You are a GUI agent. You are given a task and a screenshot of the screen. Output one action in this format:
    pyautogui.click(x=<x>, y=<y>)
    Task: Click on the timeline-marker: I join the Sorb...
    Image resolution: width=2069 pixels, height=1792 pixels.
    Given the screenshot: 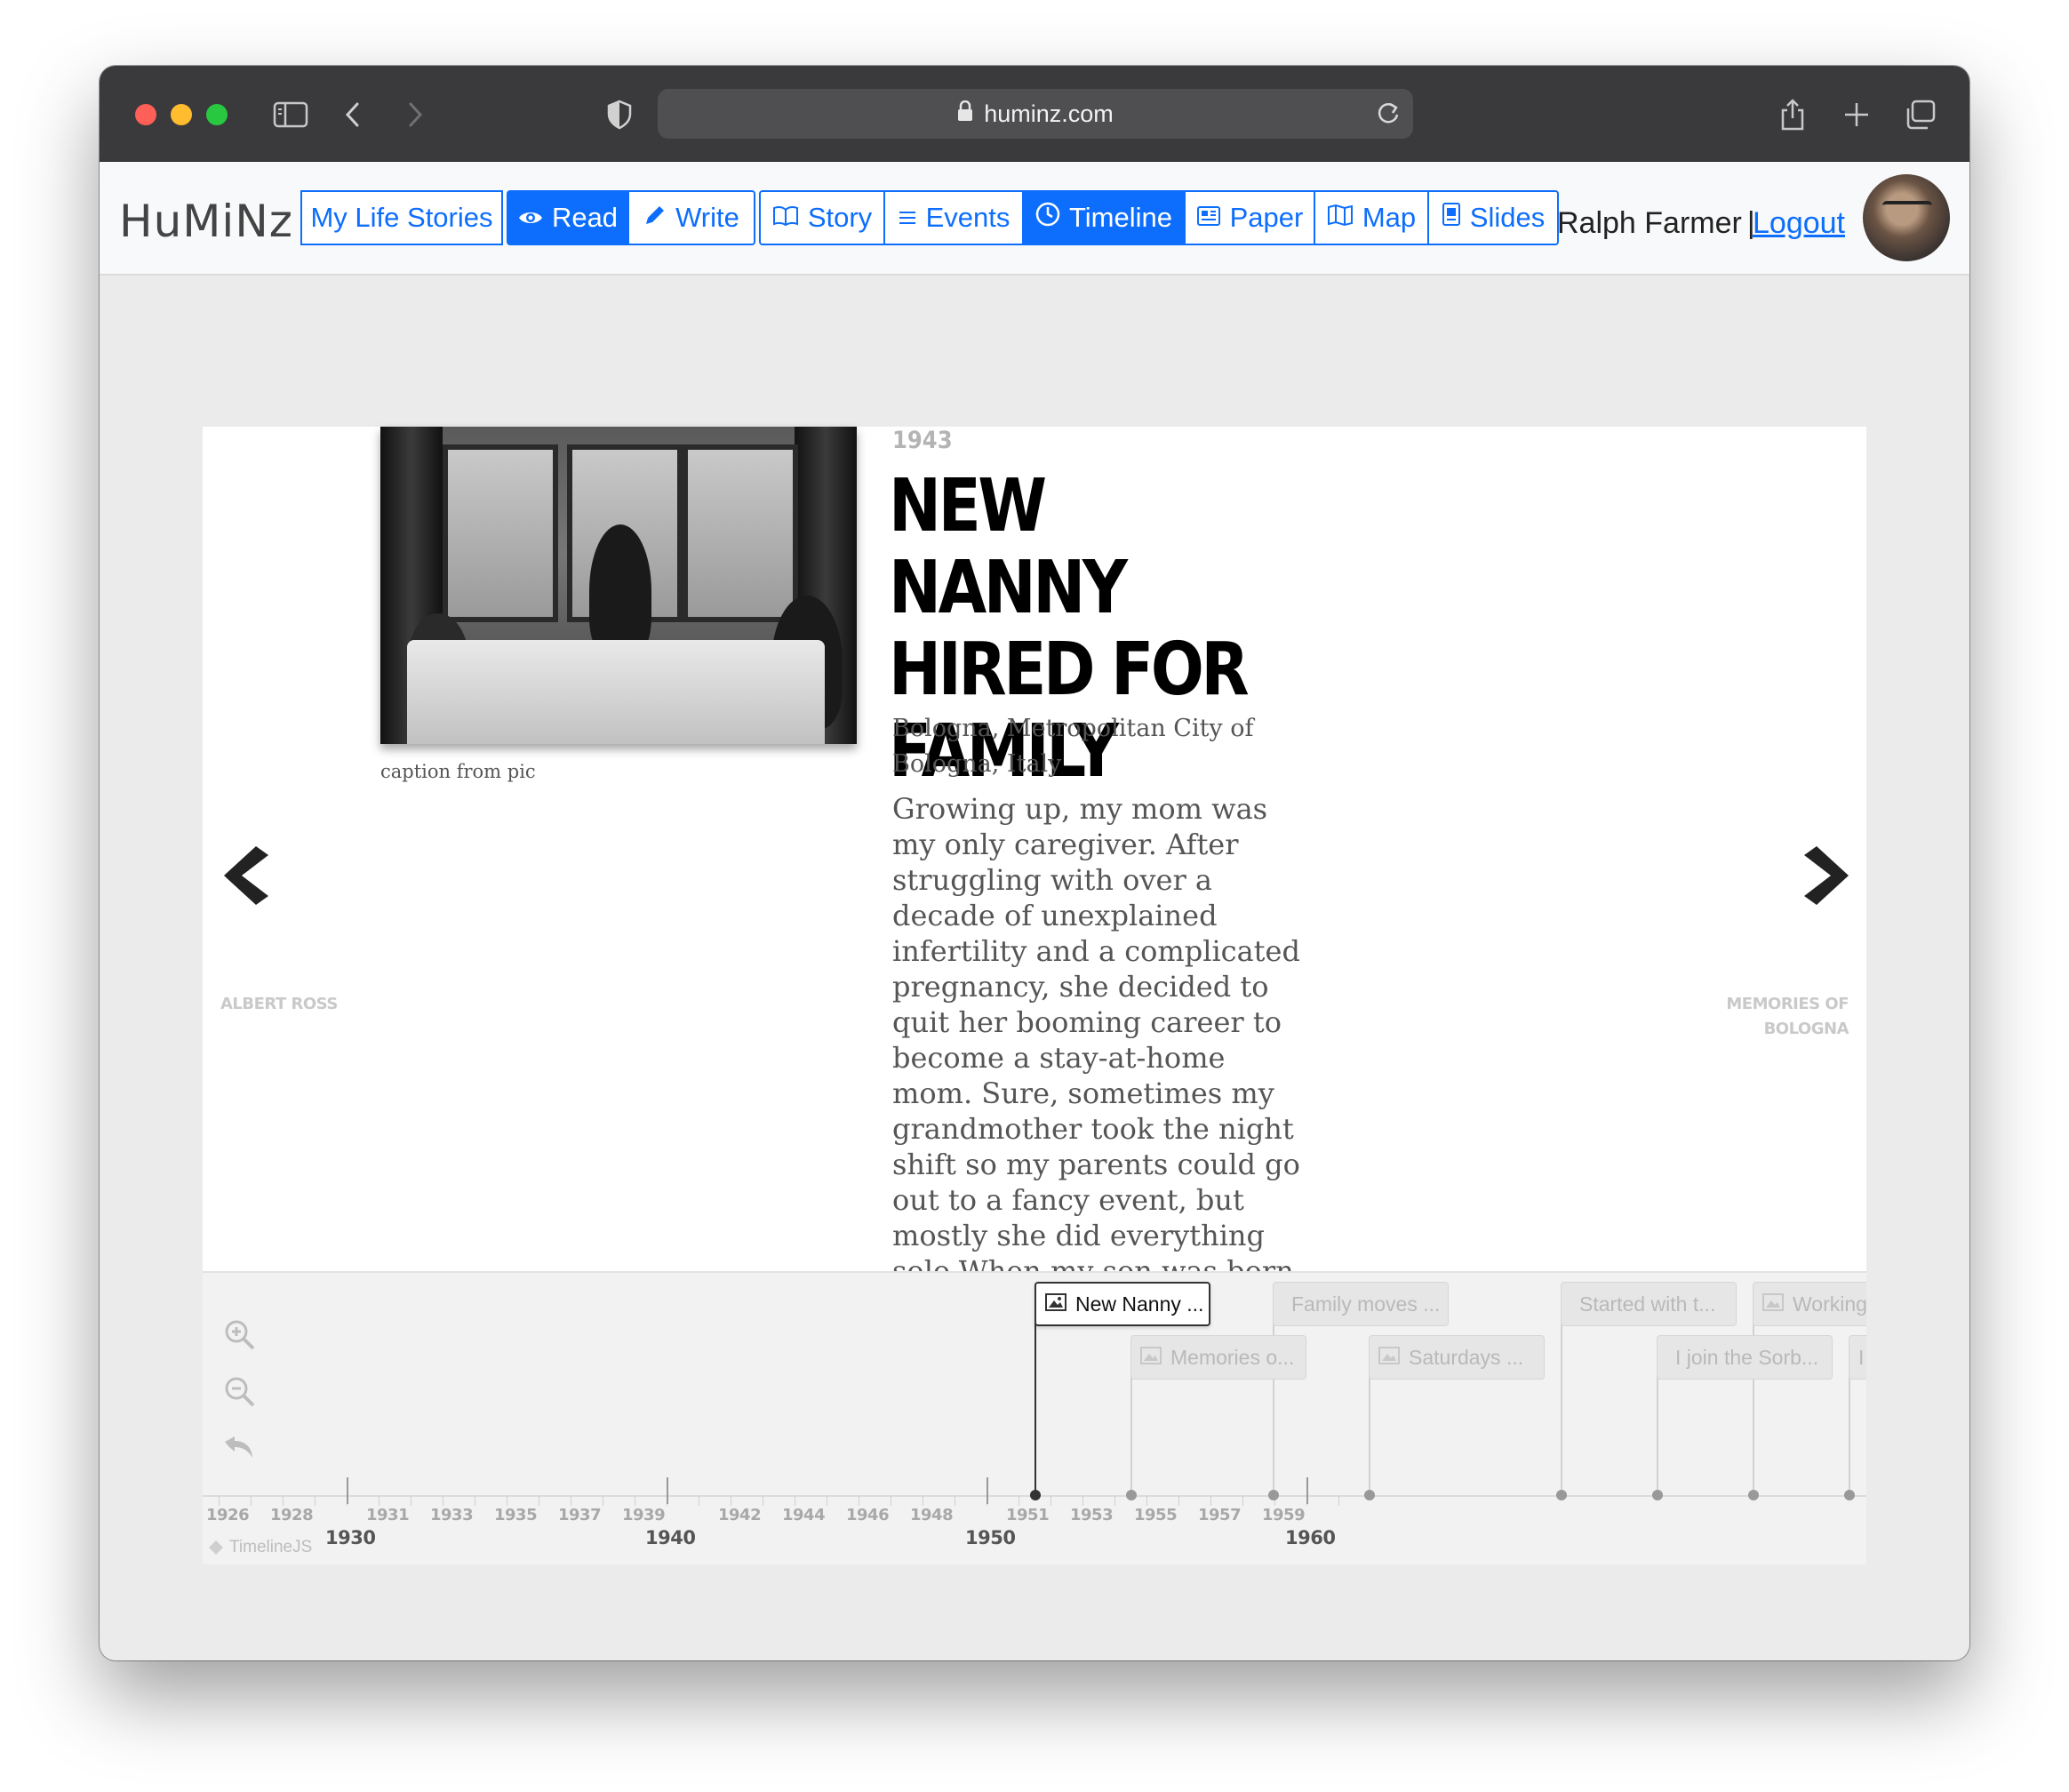 What is the action you would take?
    pyautogui.click(x=1745, y=1357)
    